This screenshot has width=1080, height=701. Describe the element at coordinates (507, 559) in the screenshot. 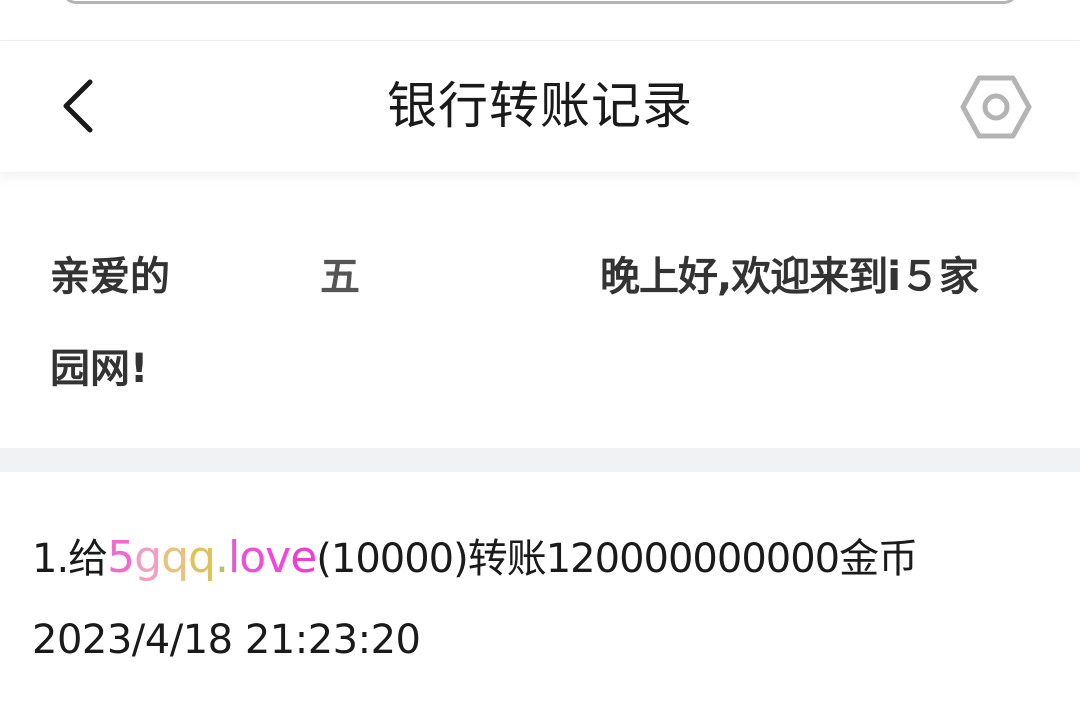

I see `record-action: 转账` at that location.